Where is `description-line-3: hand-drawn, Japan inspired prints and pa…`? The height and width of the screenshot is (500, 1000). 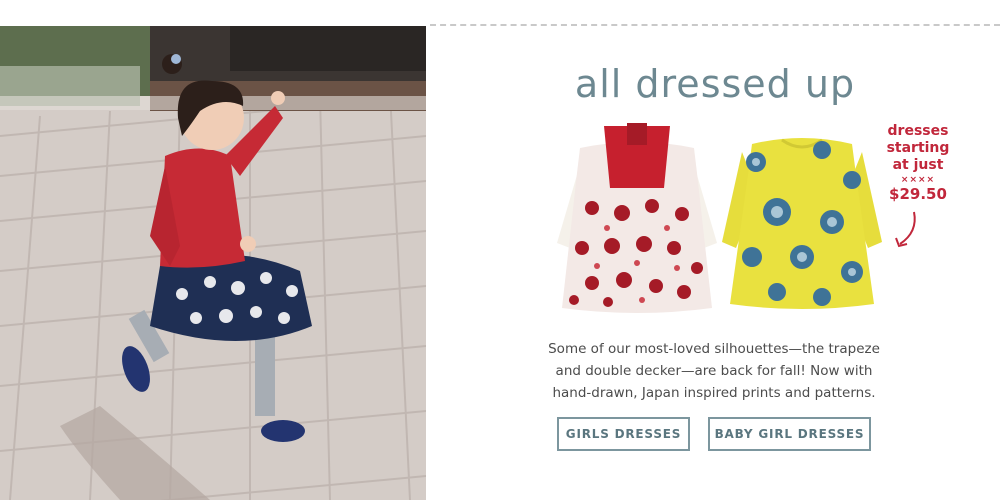 description-line-3: hand-drawn, Japan inspired prints and pa… is located at coordinates (714, 393).